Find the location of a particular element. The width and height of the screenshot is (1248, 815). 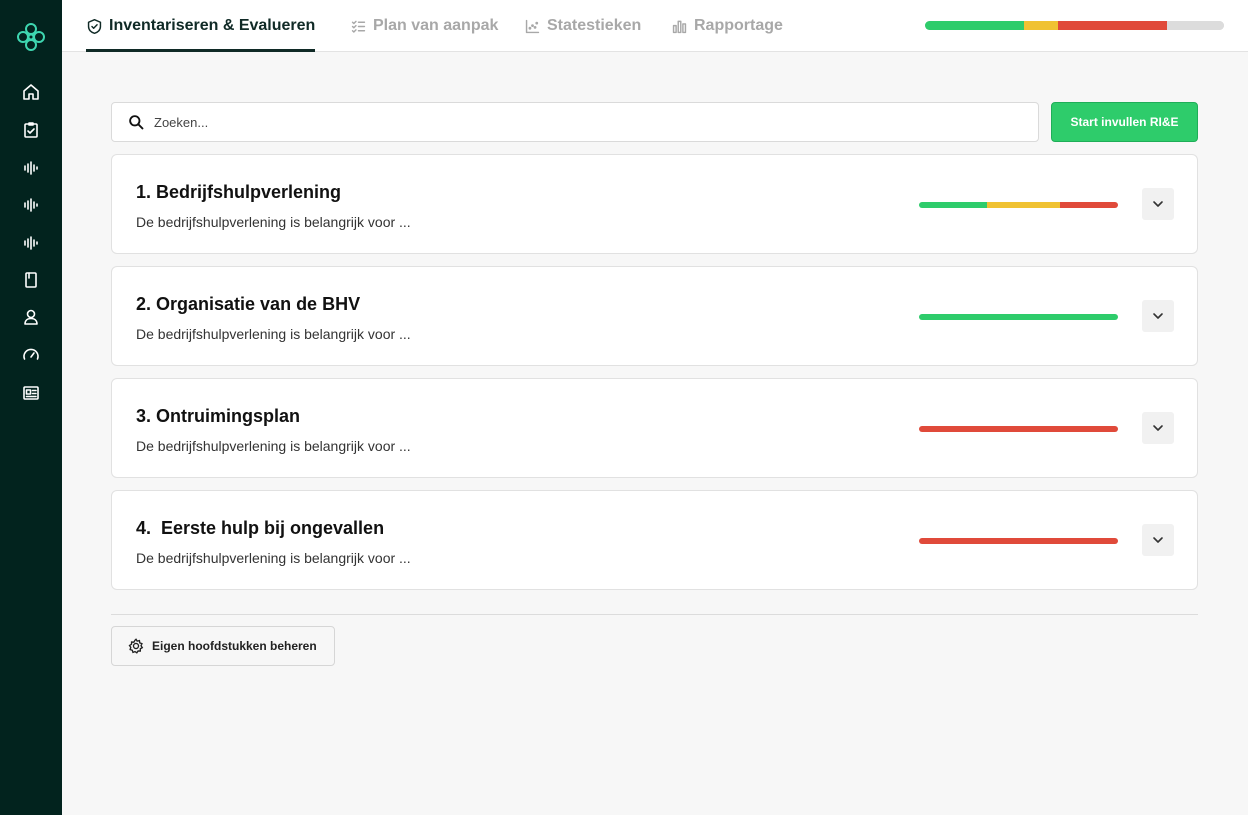

sidebar is located at coordinates (31, 407).